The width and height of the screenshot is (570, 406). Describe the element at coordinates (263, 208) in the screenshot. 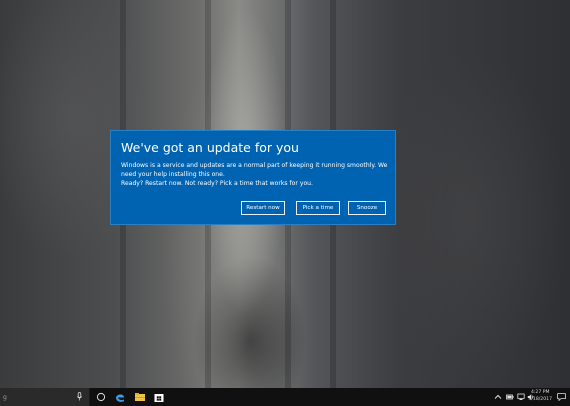

I see `restart-now-button: Restart now` at that location.